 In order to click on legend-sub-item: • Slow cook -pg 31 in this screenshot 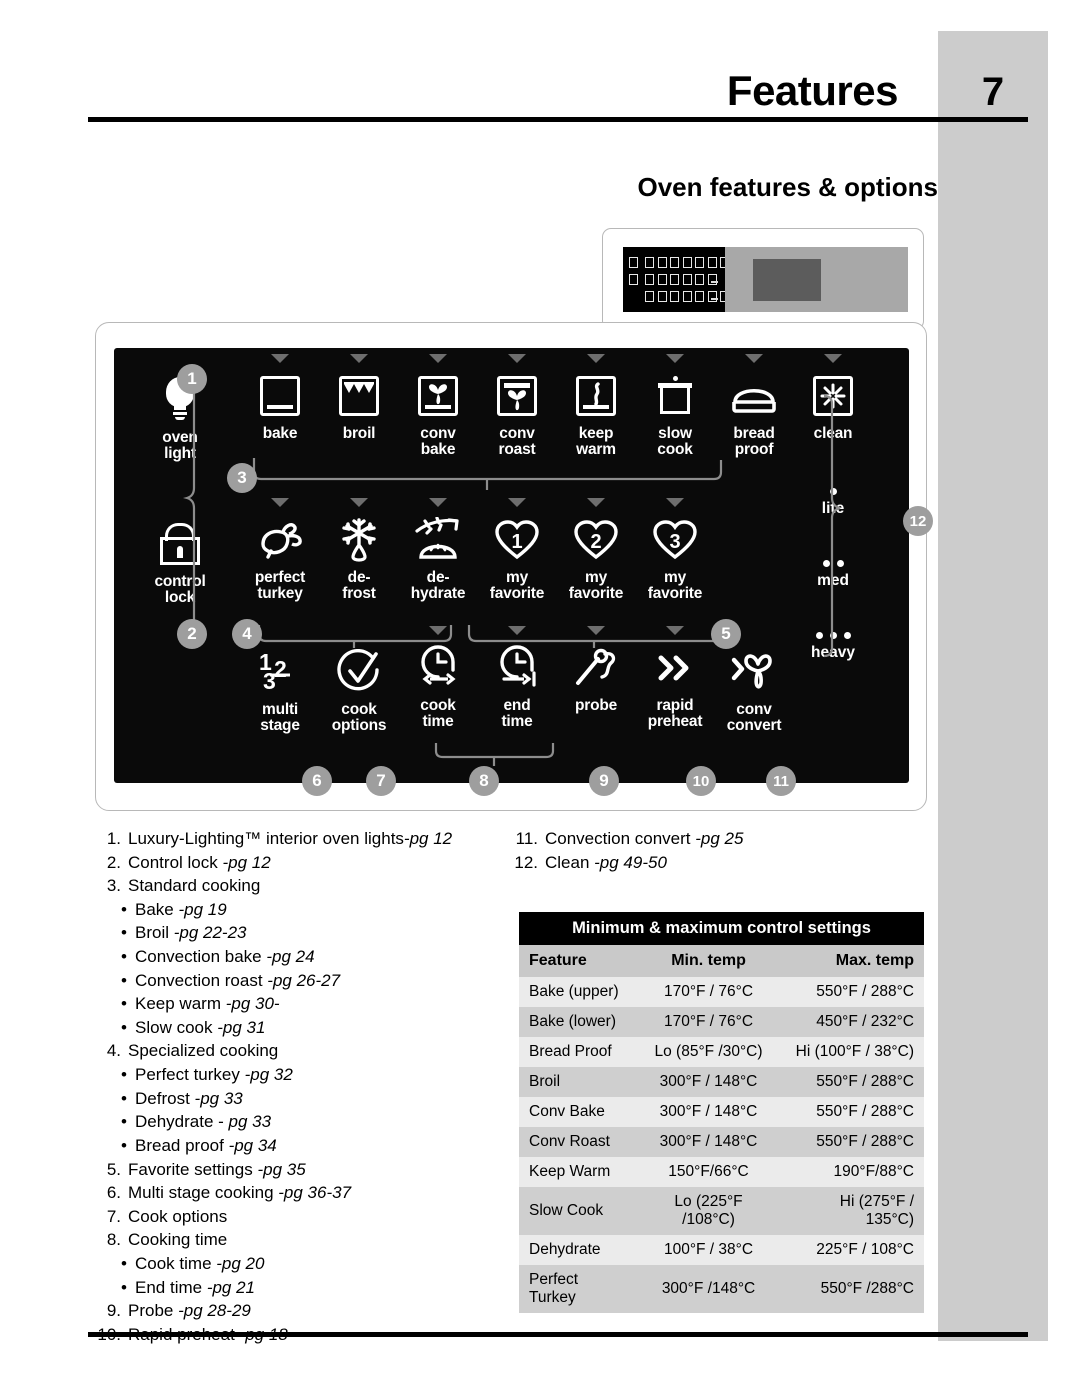, I will do `click(300, 1028)`.